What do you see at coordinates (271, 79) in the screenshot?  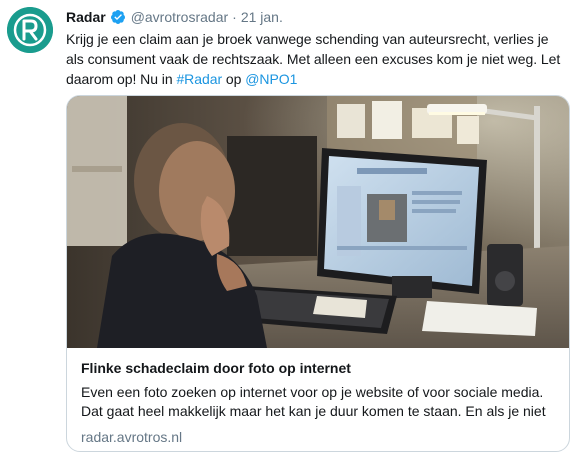 I see `mention-link: @NPO1` at bounding box center [271, 79].